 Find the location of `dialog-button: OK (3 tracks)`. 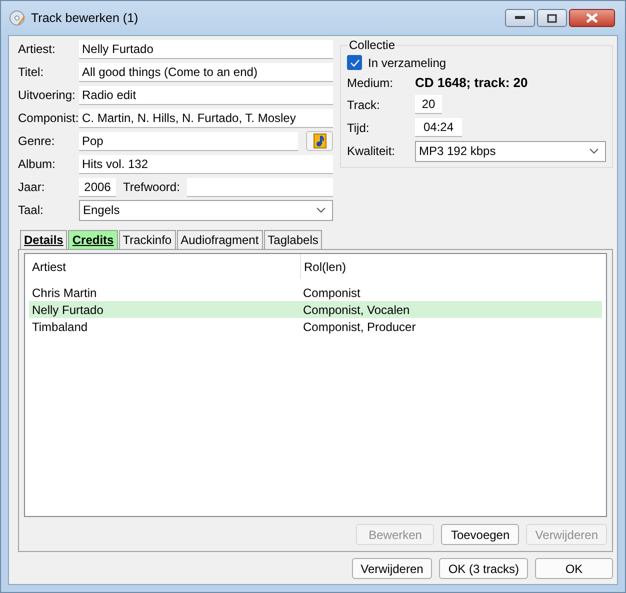

dialog-button: OK (3 tracks) is located at coordinates (483, 568).